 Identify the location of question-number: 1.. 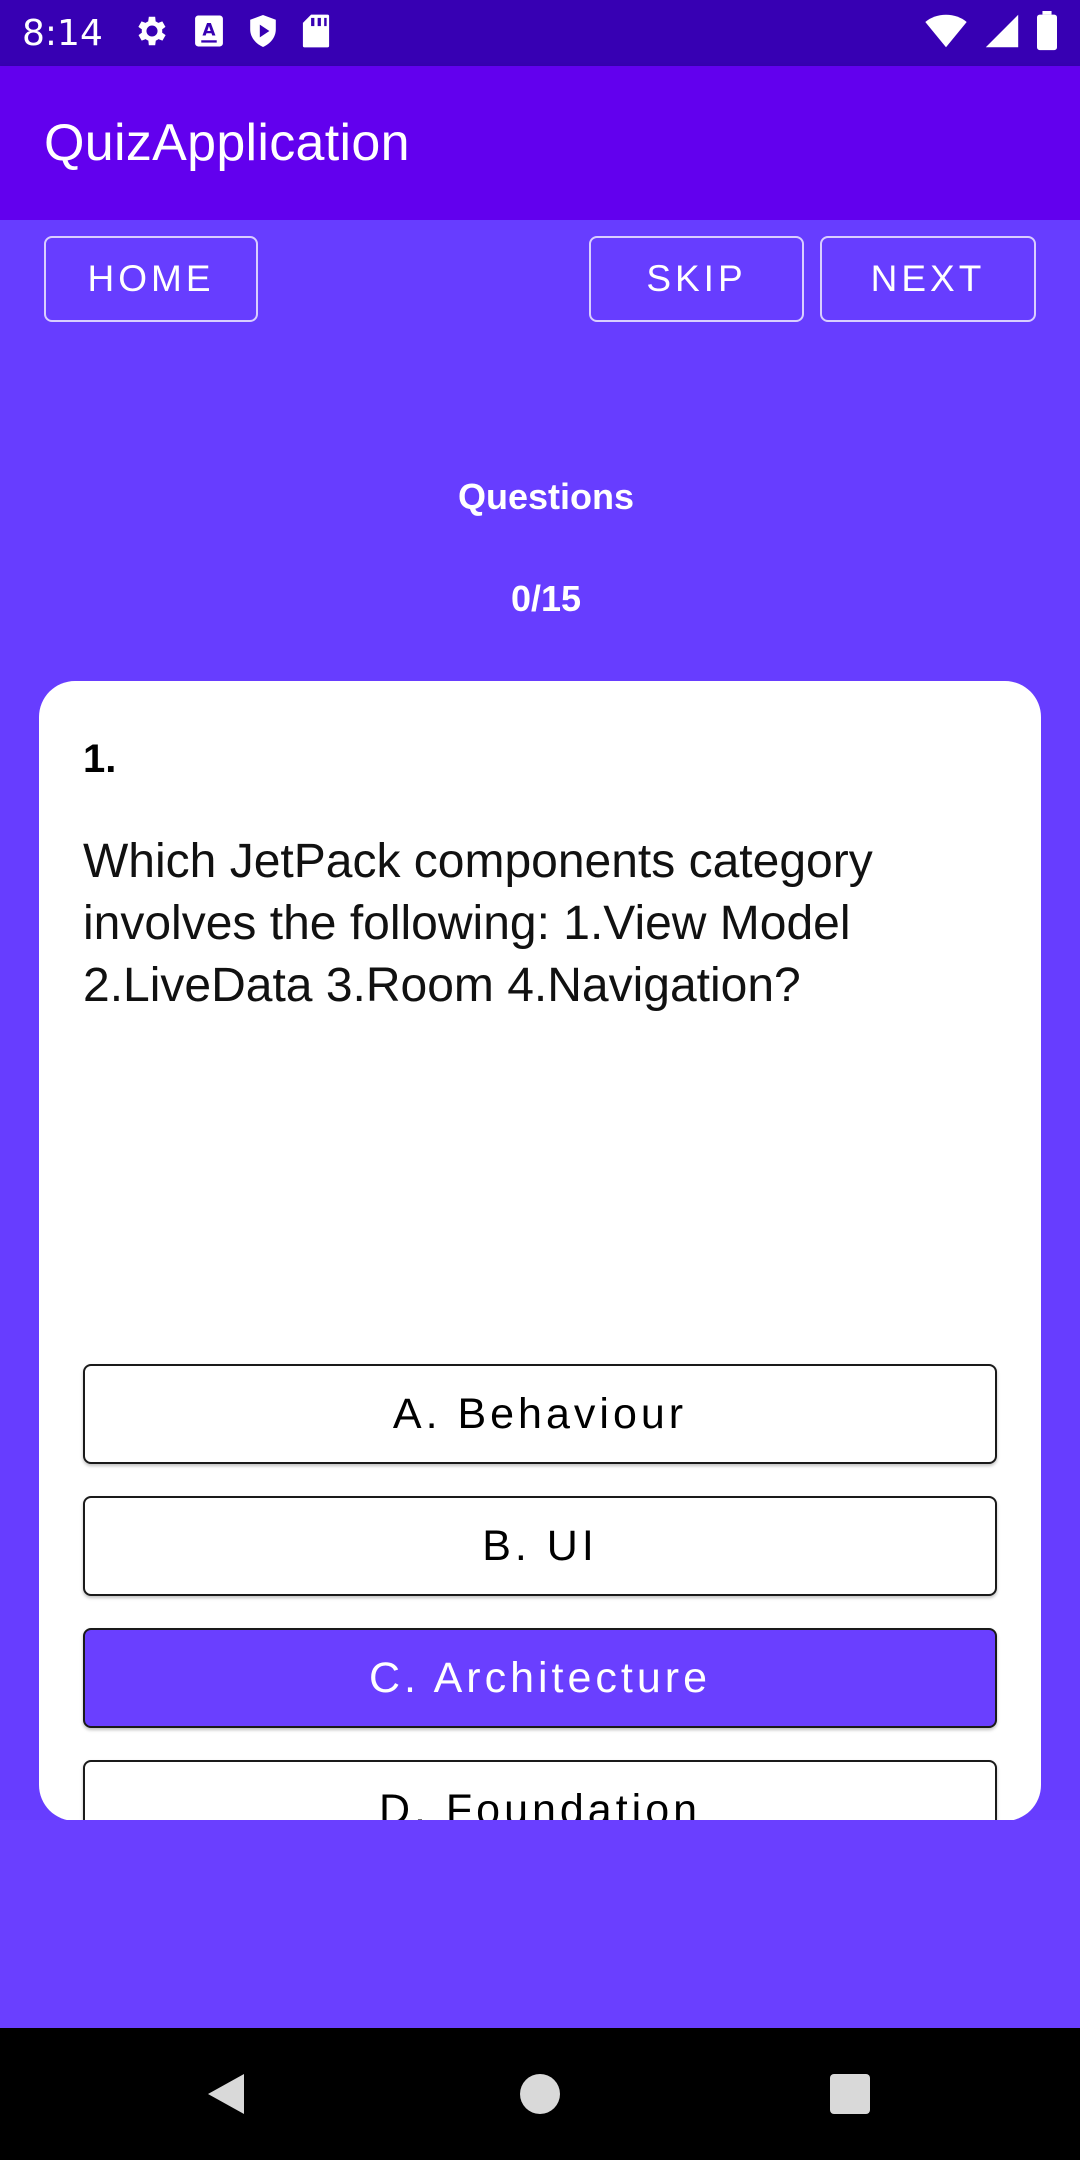
(100, 759).